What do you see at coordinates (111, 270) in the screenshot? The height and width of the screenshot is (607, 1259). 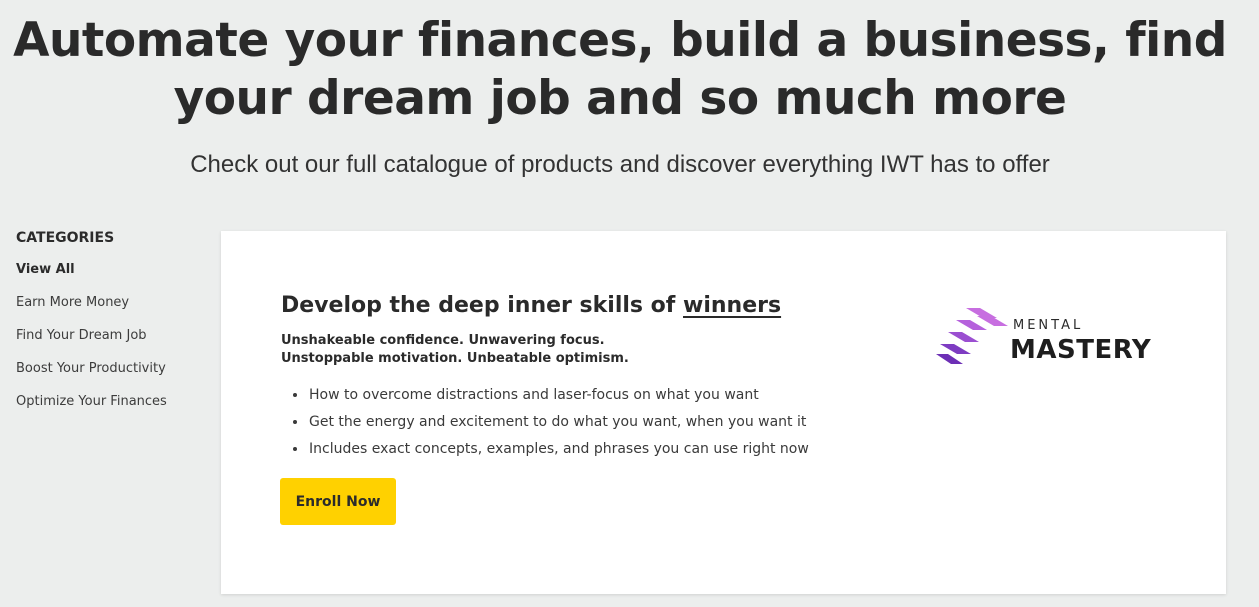 I see `sidebar-item-view-all: View All` at bounding box center [111, 270].